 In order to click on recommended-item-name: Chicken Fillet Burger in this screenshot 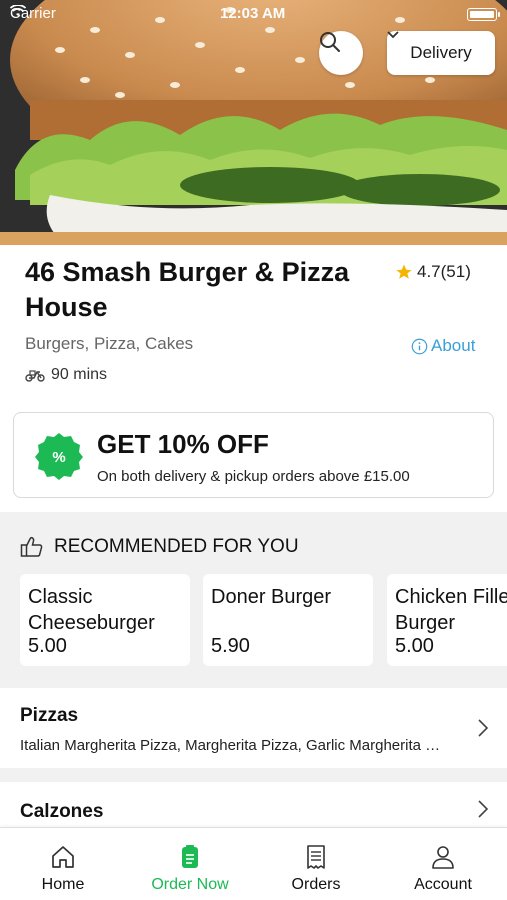, I will do `click(451, 610)`.